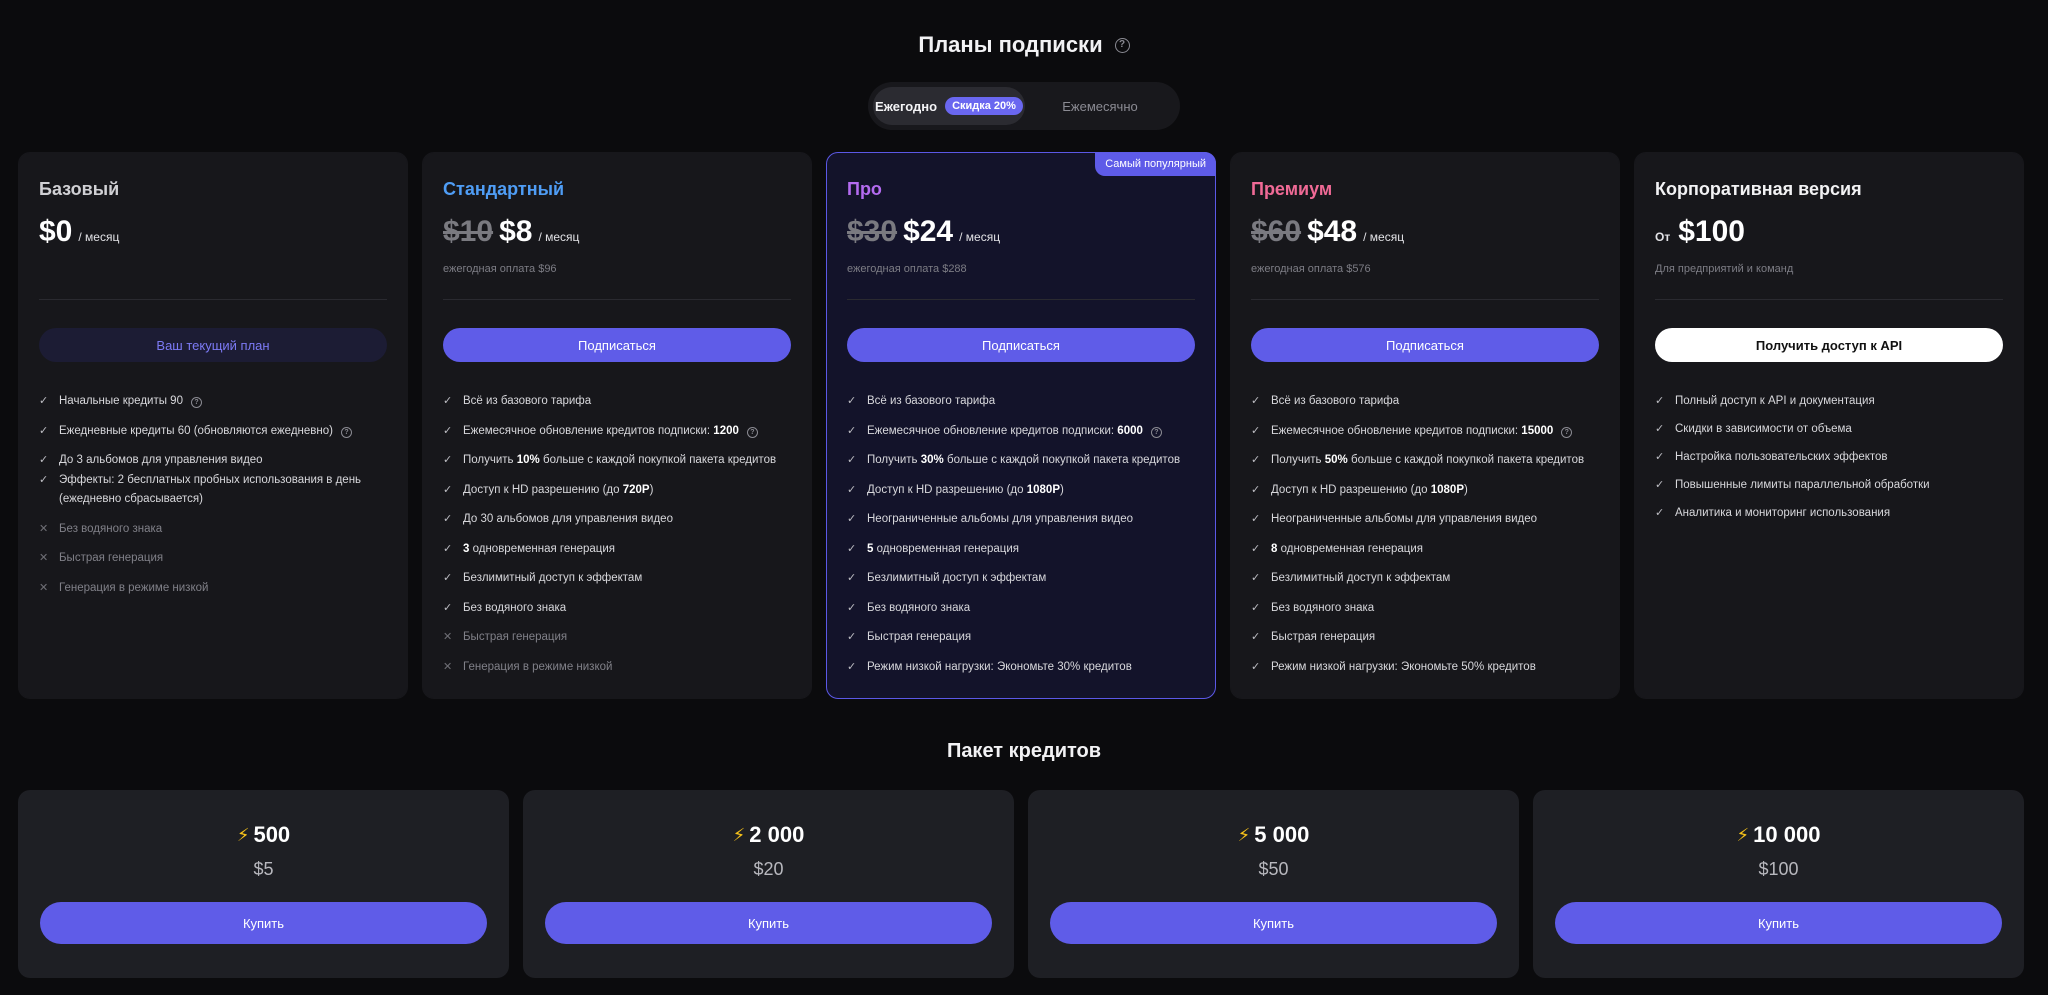 The image size is (2048, 995). Describe the element at coordinates (1021, 549) in the screenshot. I see `feature-item: ✓ 5 одновременная генерация` at that location.